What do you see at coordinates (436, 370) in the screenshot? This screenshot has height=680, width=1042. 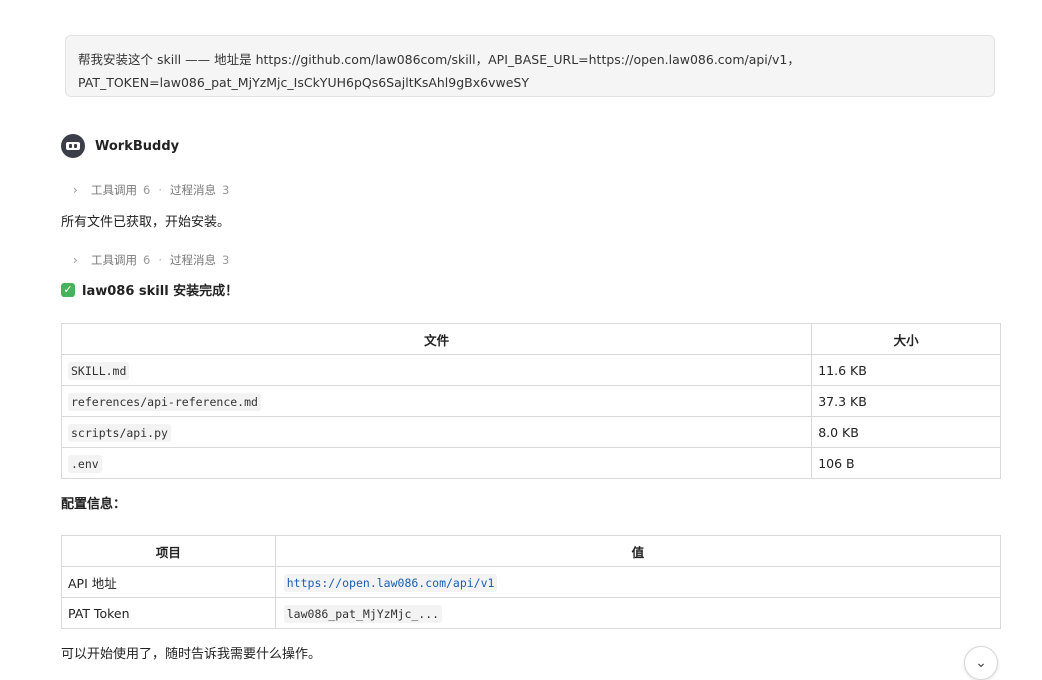 I see `file-cell: SKILL.md` at bounding box center [436, 370].